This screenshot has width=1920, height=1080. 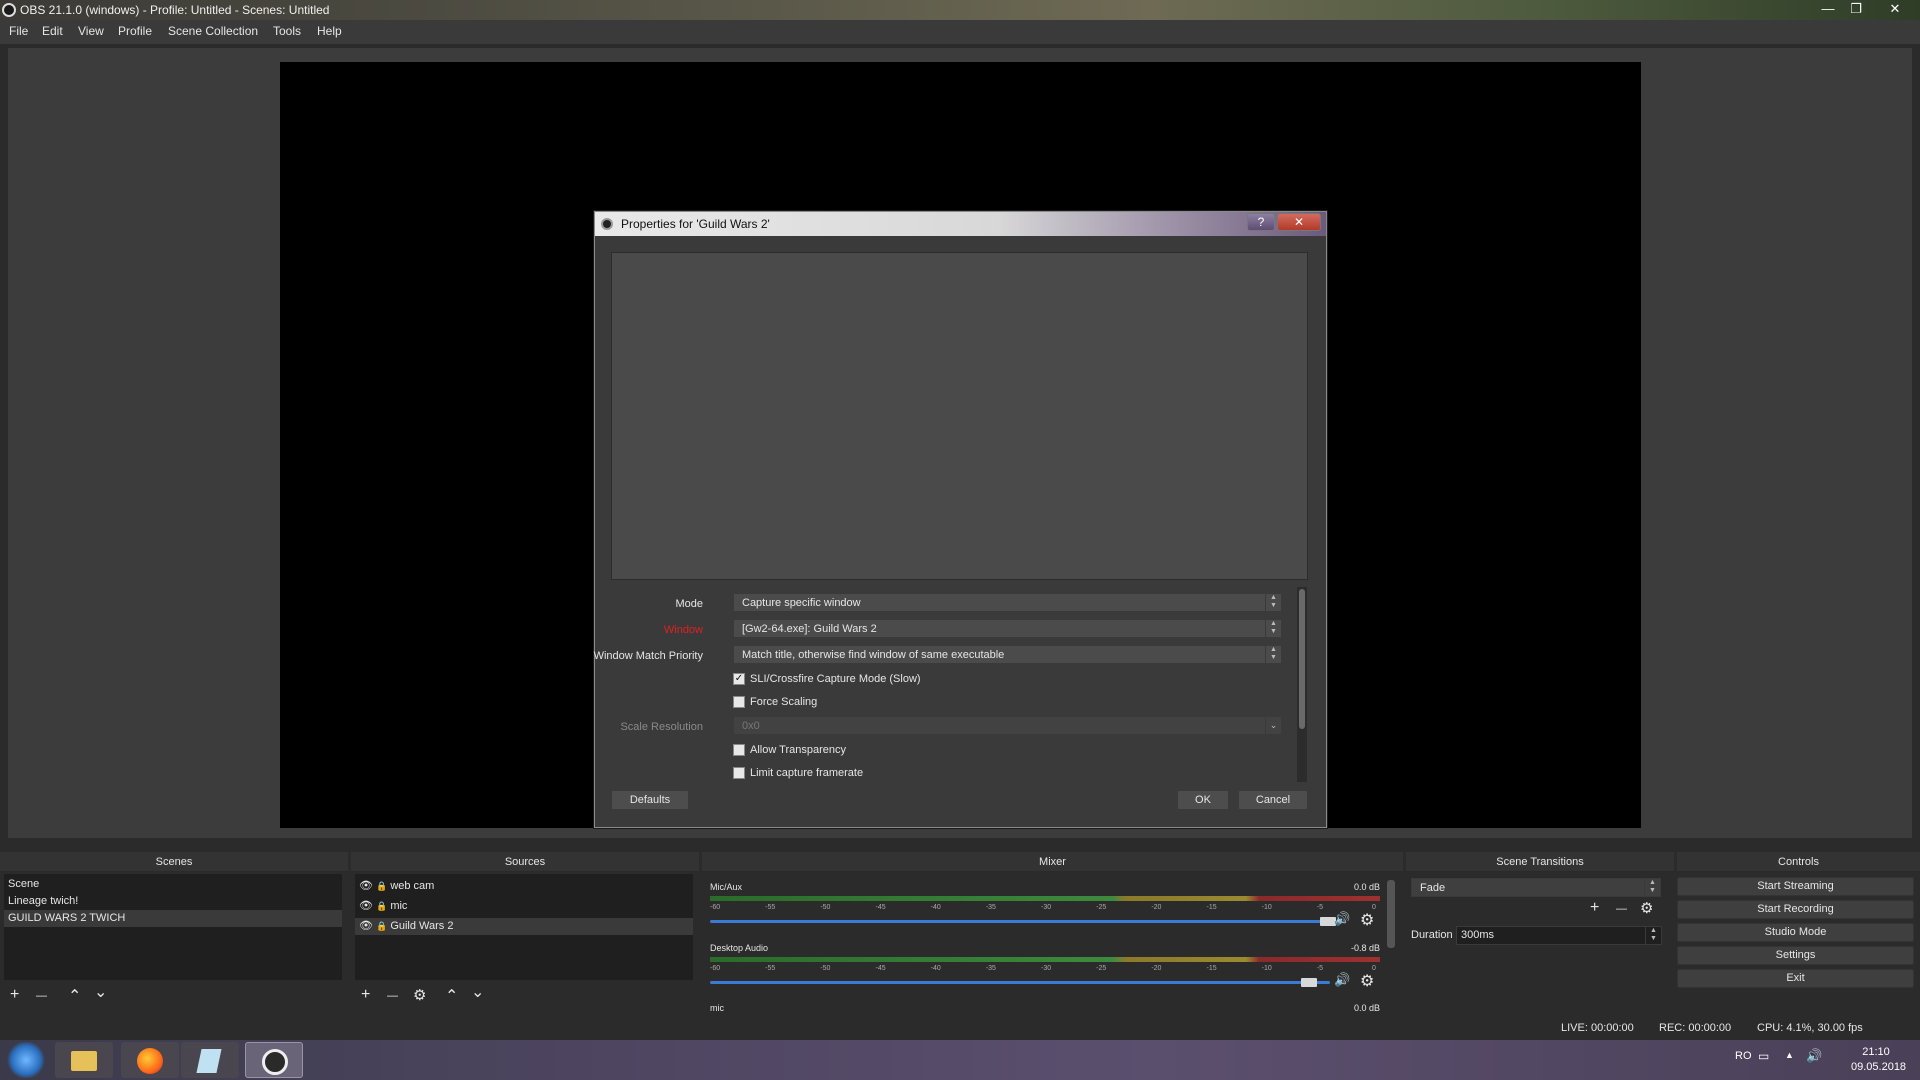 What do you see at coordinates (739, 679) in the screenshot?
I see `sli-checkbox: ✓` at bounding box center [739, 679].